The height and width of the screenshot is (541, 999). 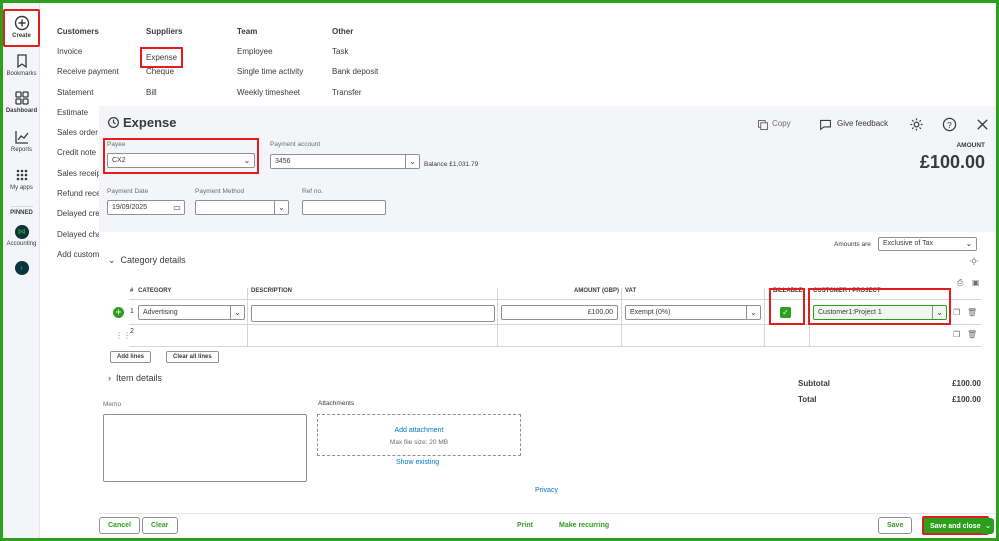 I want to click on clear-button: Clear, so click(x=160, y=525).